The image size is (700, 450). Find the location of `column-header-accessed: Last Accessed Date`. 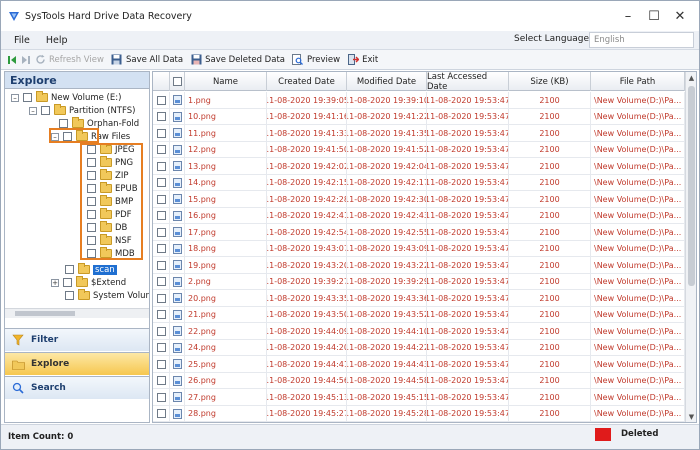

column-header-accessed: Last Accessed Date is located at coordinates (468, 82).